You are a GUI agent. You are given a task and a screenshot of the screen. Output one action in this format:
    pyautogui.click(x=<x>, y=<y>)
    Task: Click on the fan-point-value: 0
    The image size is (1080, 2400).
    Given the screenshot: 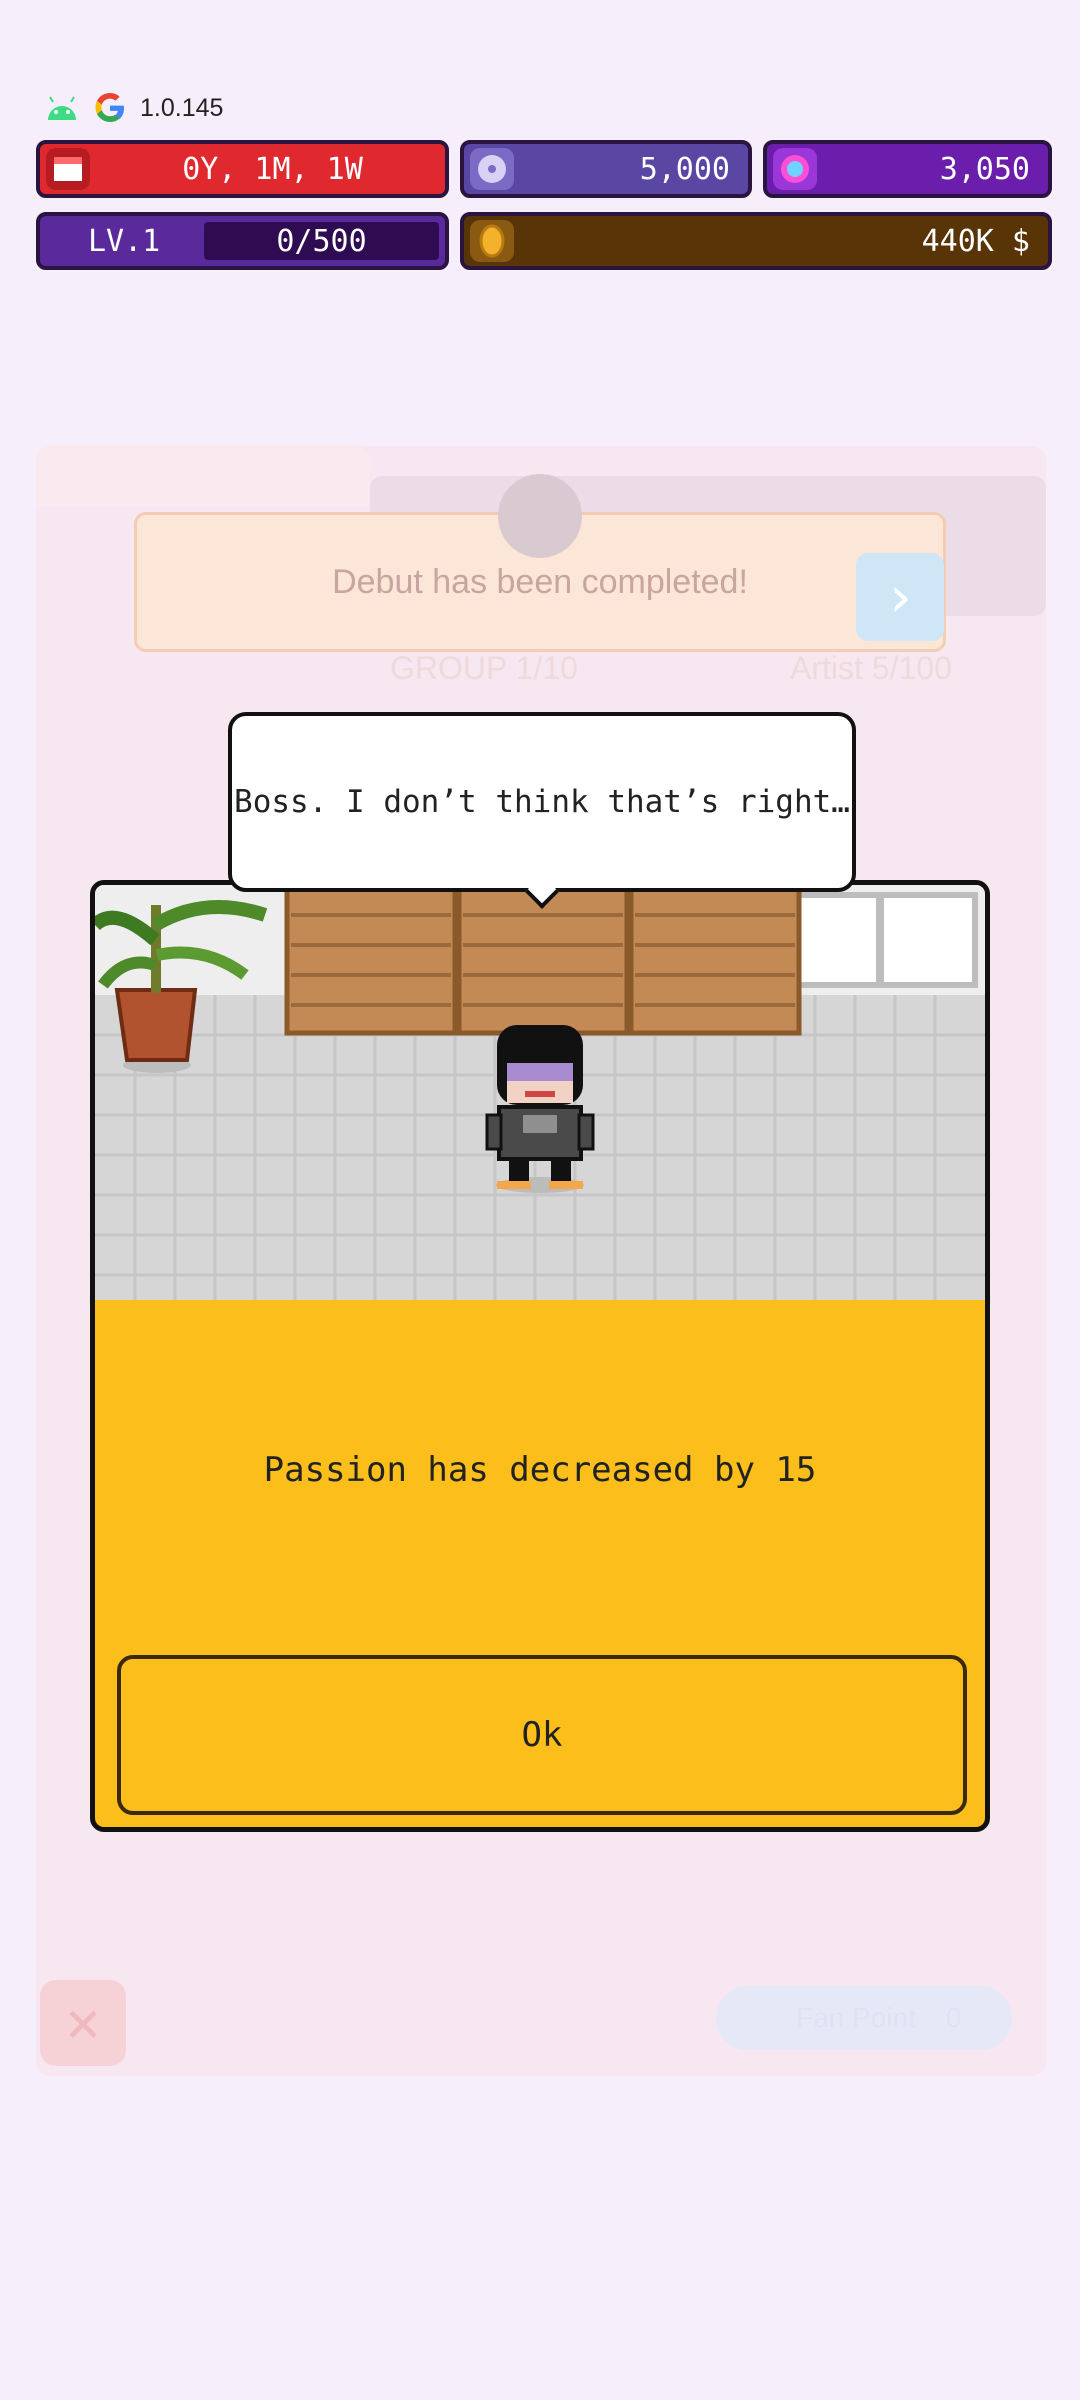 What is the action you would take?
    pyautogui.click(x=953, y=2017)
    